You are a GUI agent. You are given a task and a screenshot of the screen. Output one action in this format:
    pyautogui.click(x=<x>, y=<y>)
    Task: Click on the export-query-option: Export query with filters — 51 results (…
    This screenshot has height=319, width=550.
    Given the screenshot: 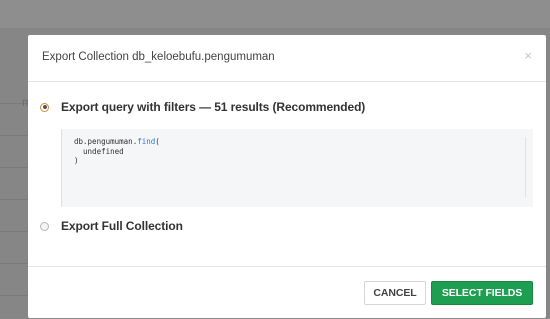 What is the action you would take?
    pyautogui.click(x=202, y=107)
    